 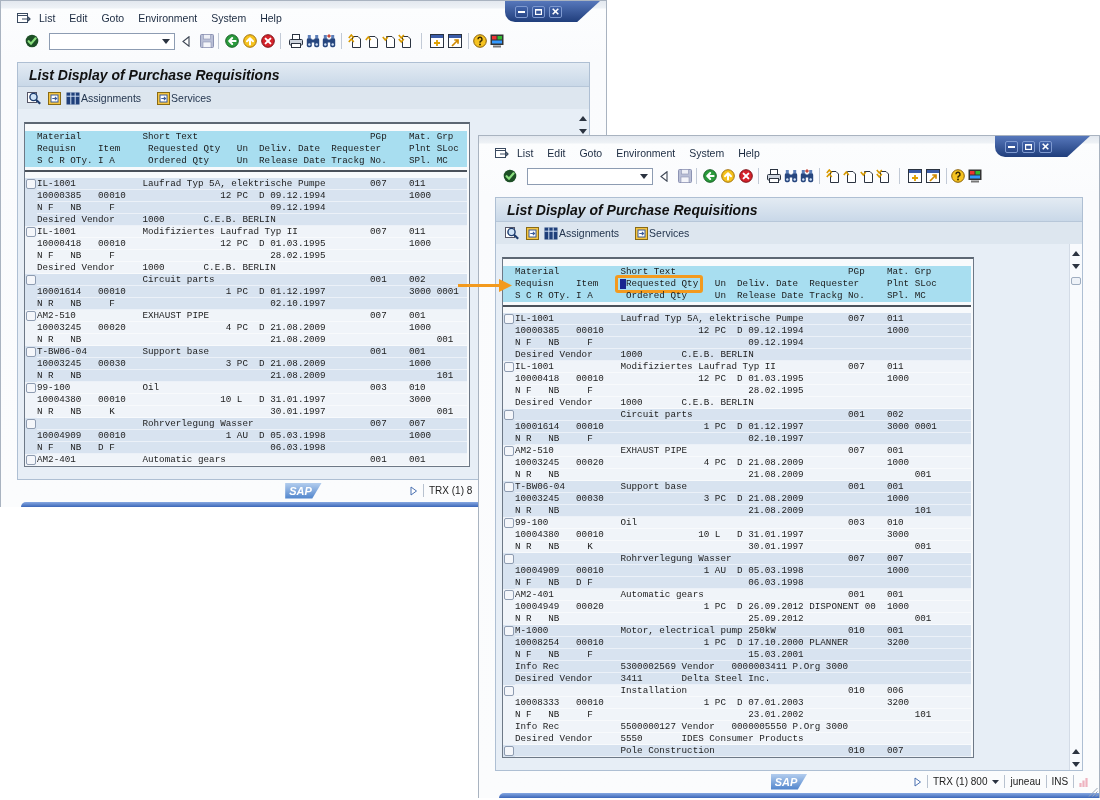 What do you see at coordinates (743, 499) in the screenshot?
I see `list-line: 10003245 00030 3 PC D 21.08.2009 1000` at bounding box center [743, 499].